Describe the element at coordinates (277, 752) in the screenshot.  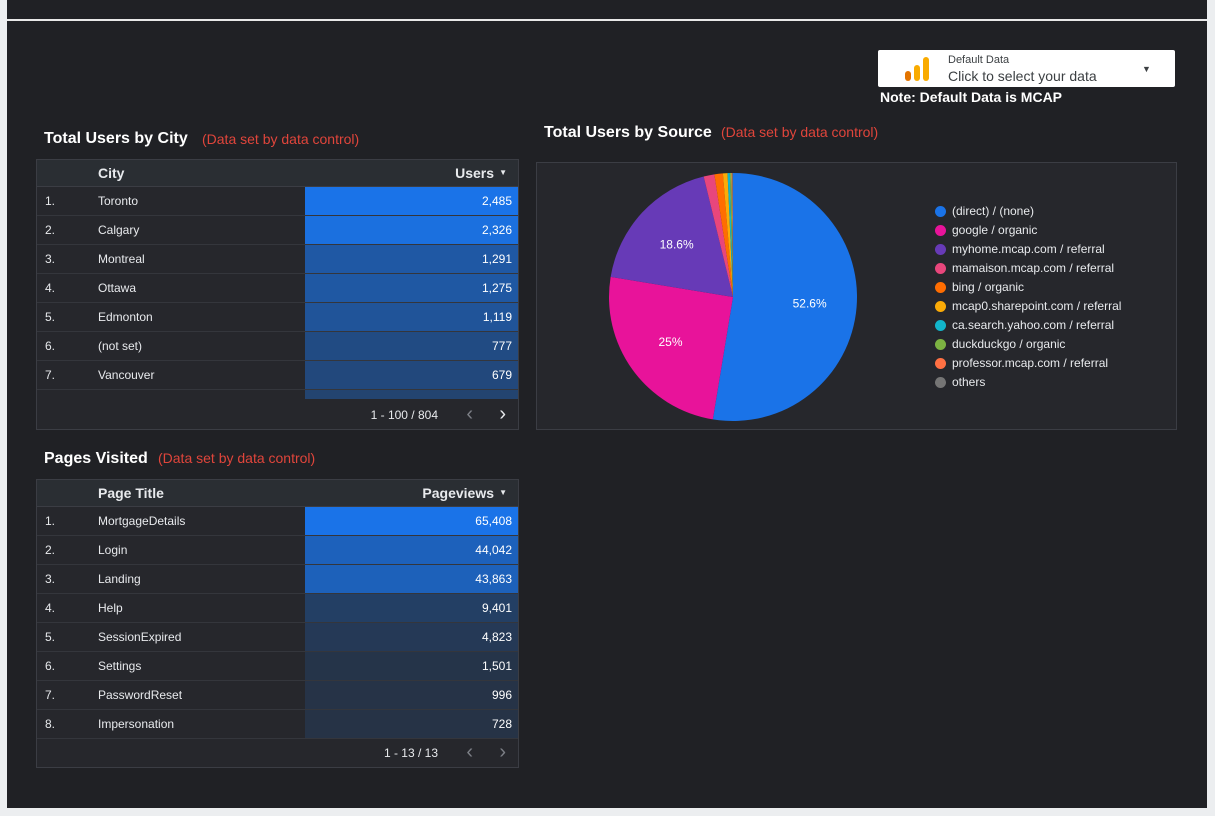
I see `pagination: 1 - 13 / 13 ‹ ›` at that location.